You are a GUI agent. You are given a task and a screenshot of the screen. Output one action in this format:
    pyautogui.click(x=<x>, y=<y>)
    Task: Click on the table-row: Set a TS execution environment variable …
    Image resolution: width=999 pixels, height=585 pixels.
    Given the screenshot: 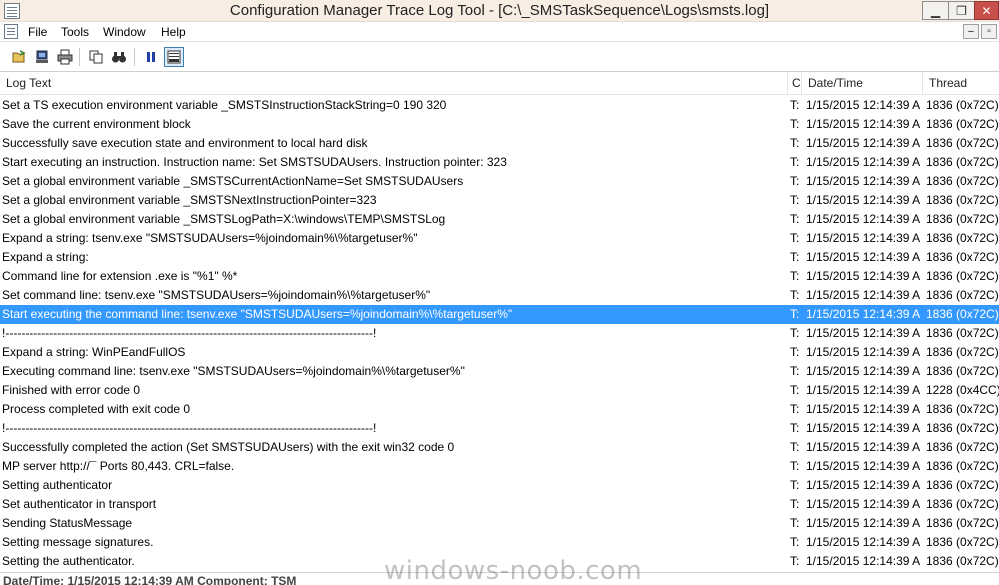 What is the action you would take?
    pyautogui.click(x=499, y=105)
    